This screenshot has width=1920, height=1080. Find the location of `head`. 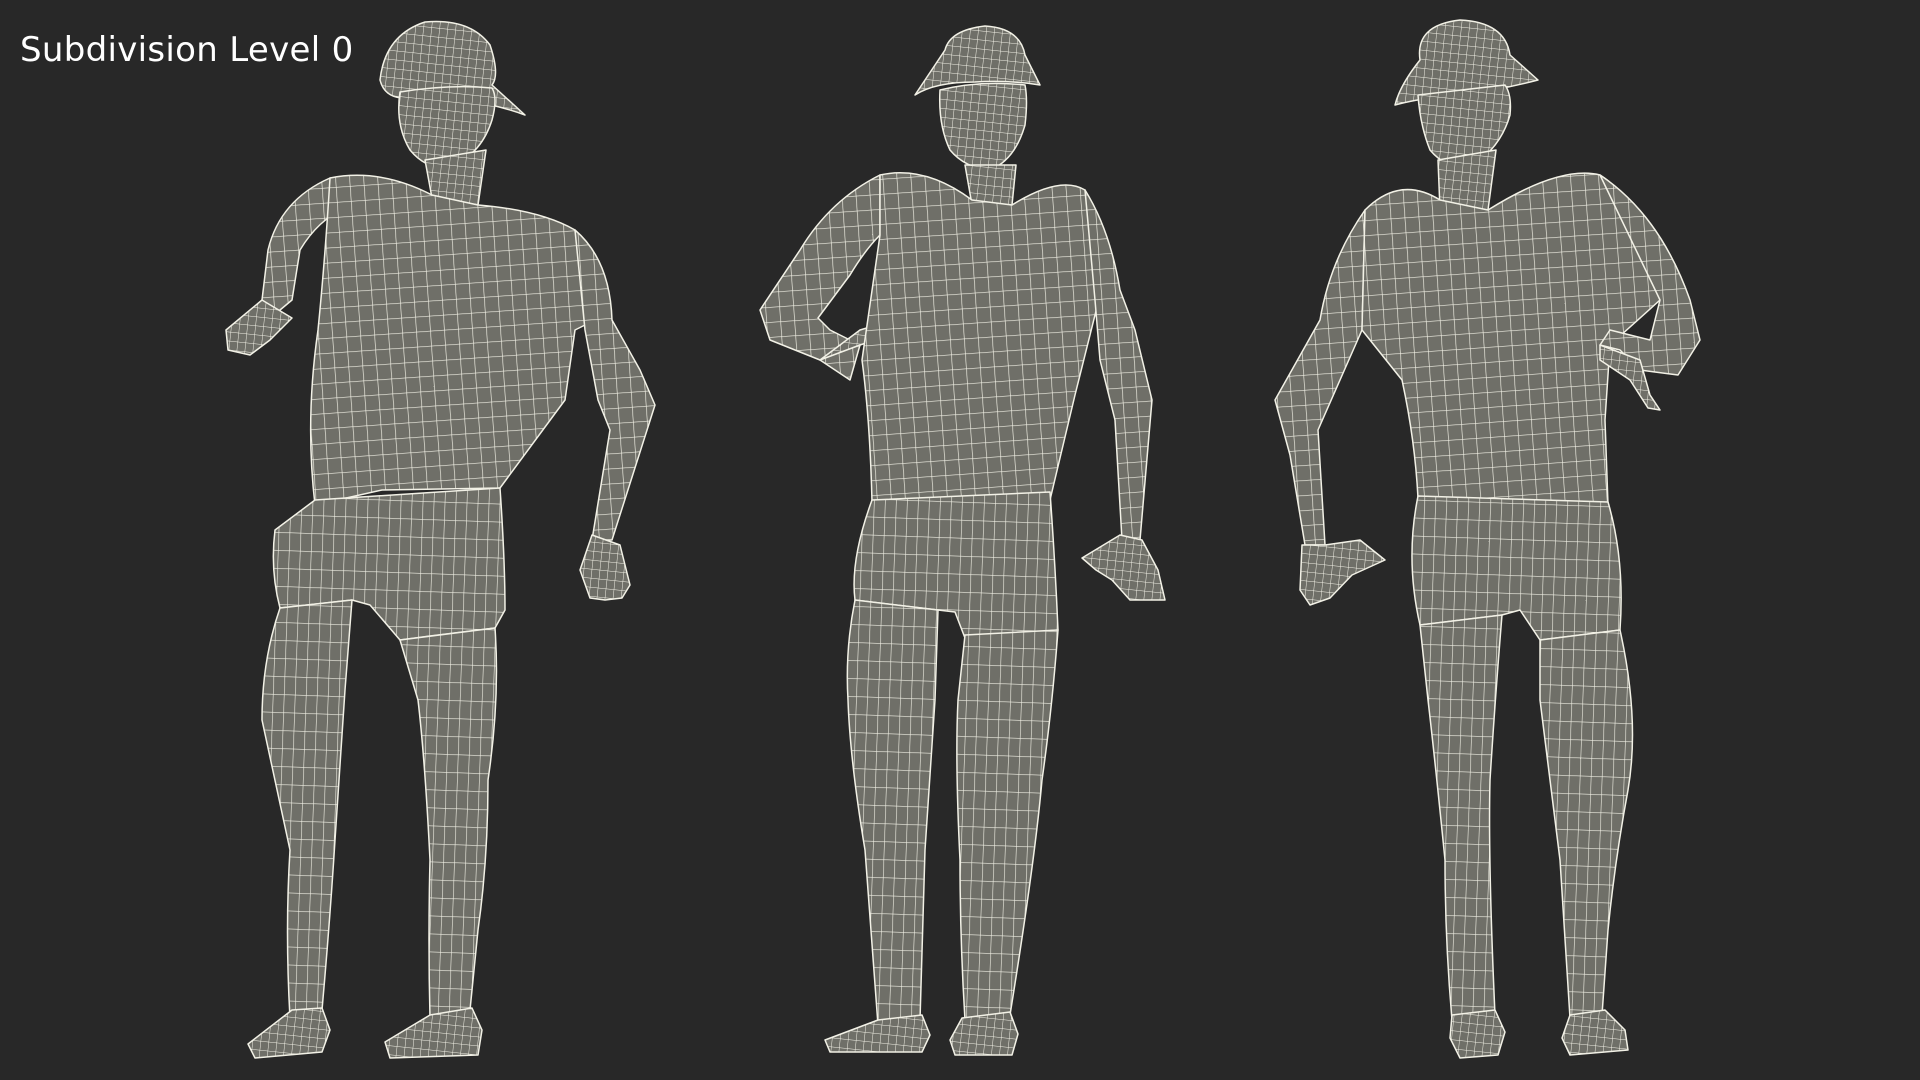

head is located at coordinates (983, 126).